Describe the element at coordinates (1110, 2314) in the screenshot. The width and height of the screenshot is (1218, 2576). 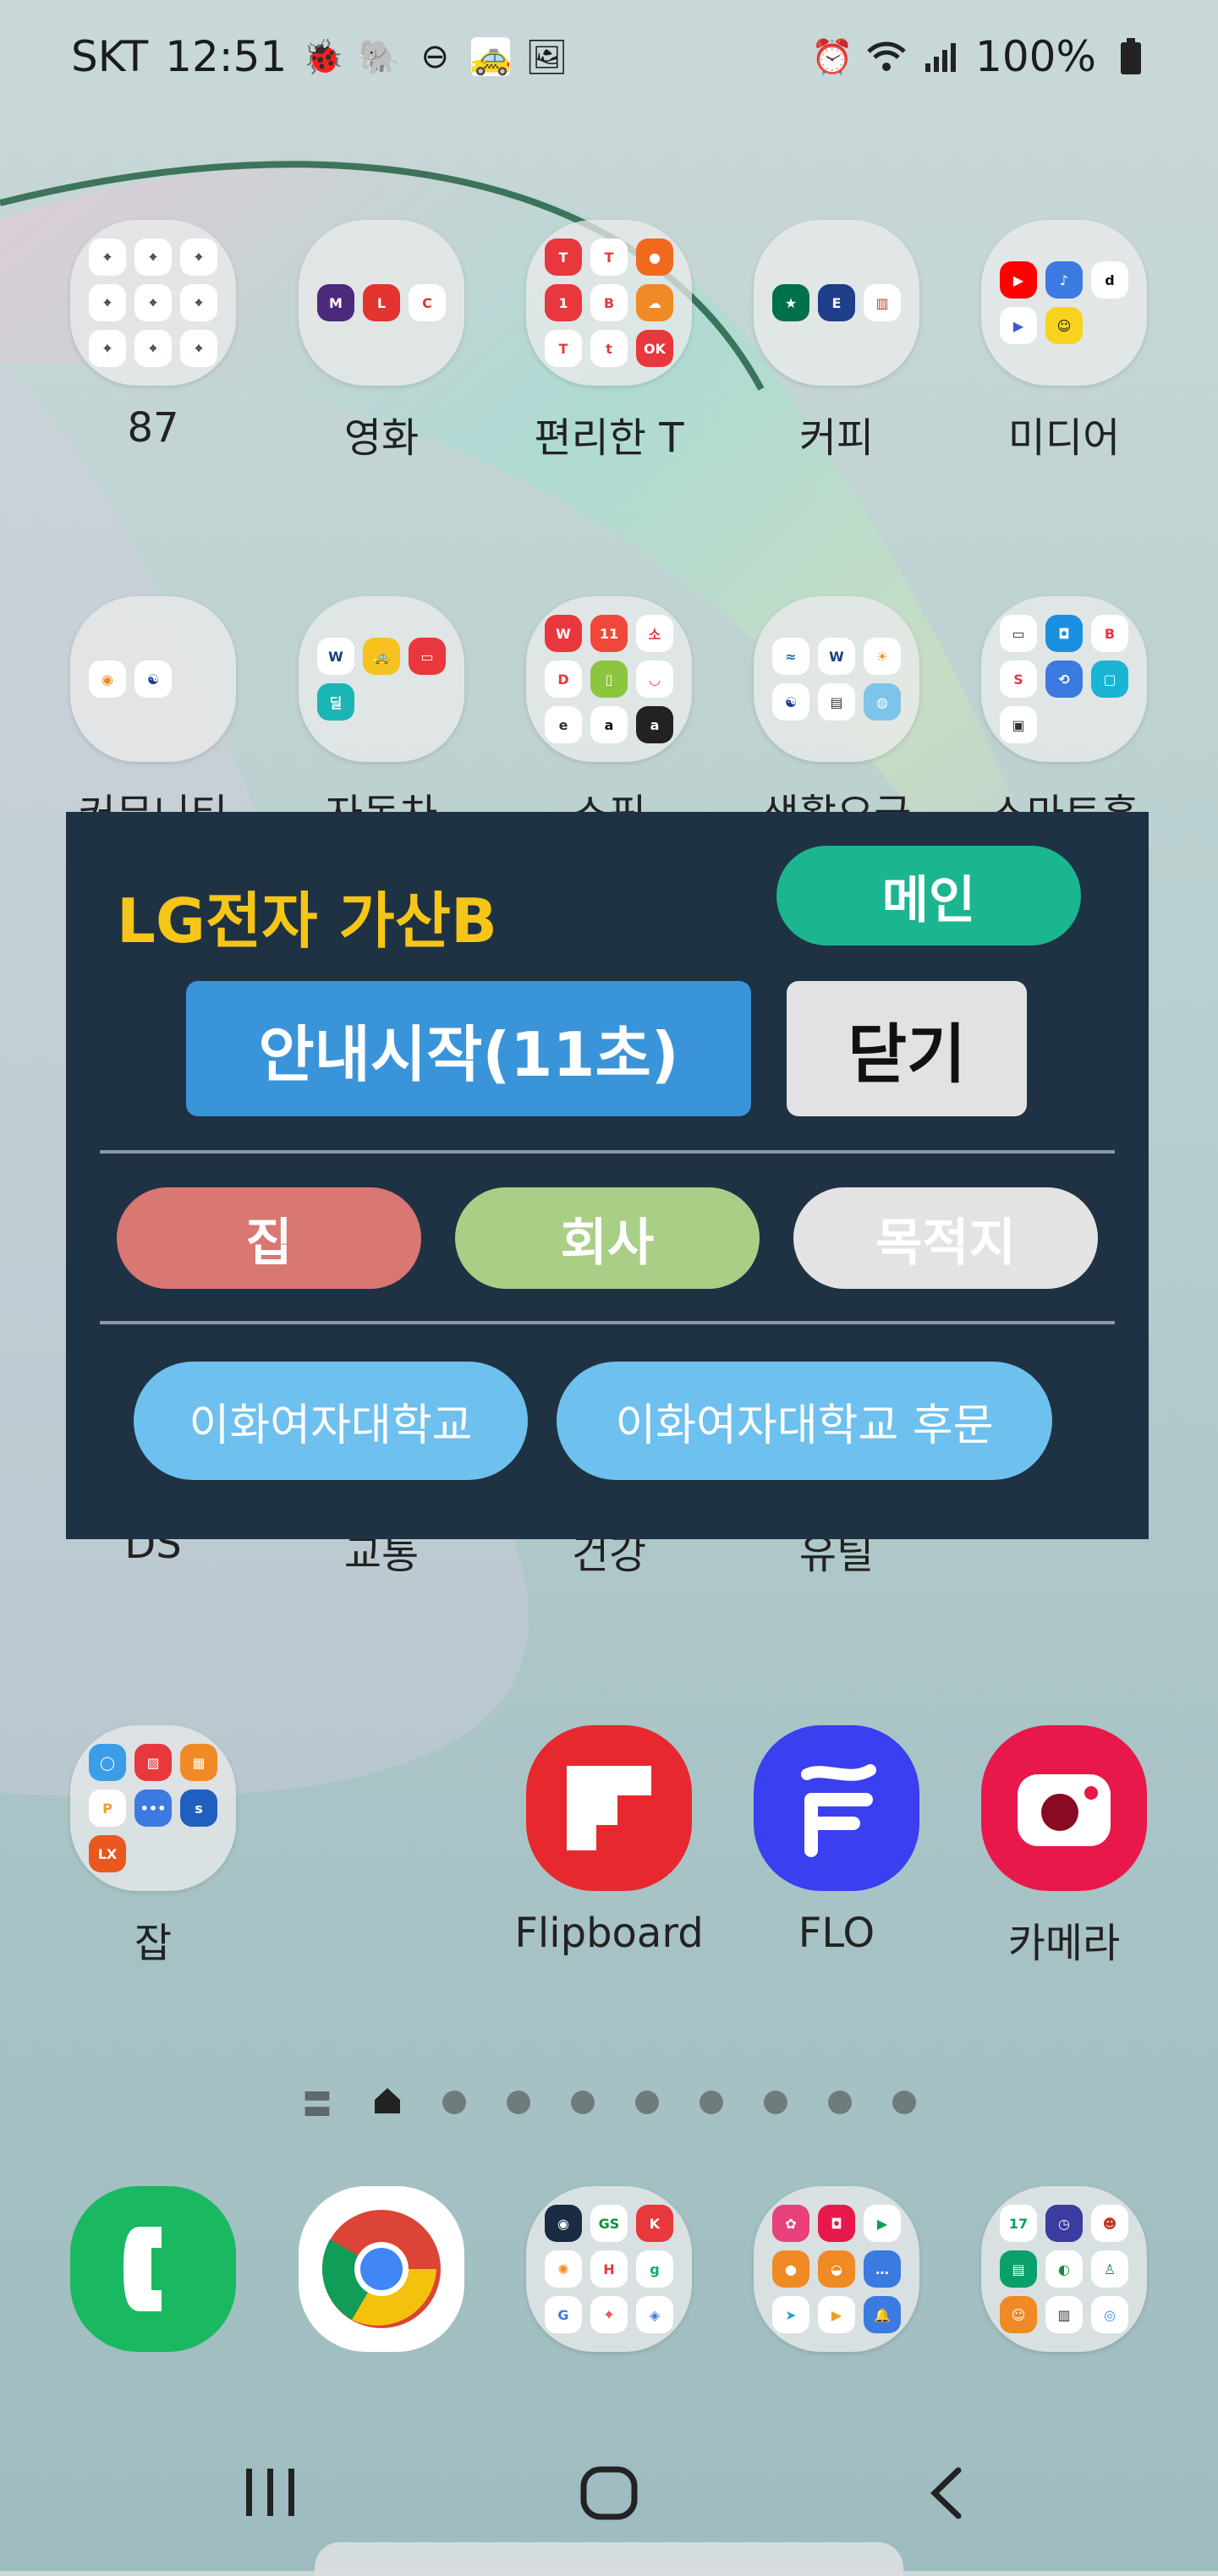
I see `chrome-small-icon: ◎` at that location.